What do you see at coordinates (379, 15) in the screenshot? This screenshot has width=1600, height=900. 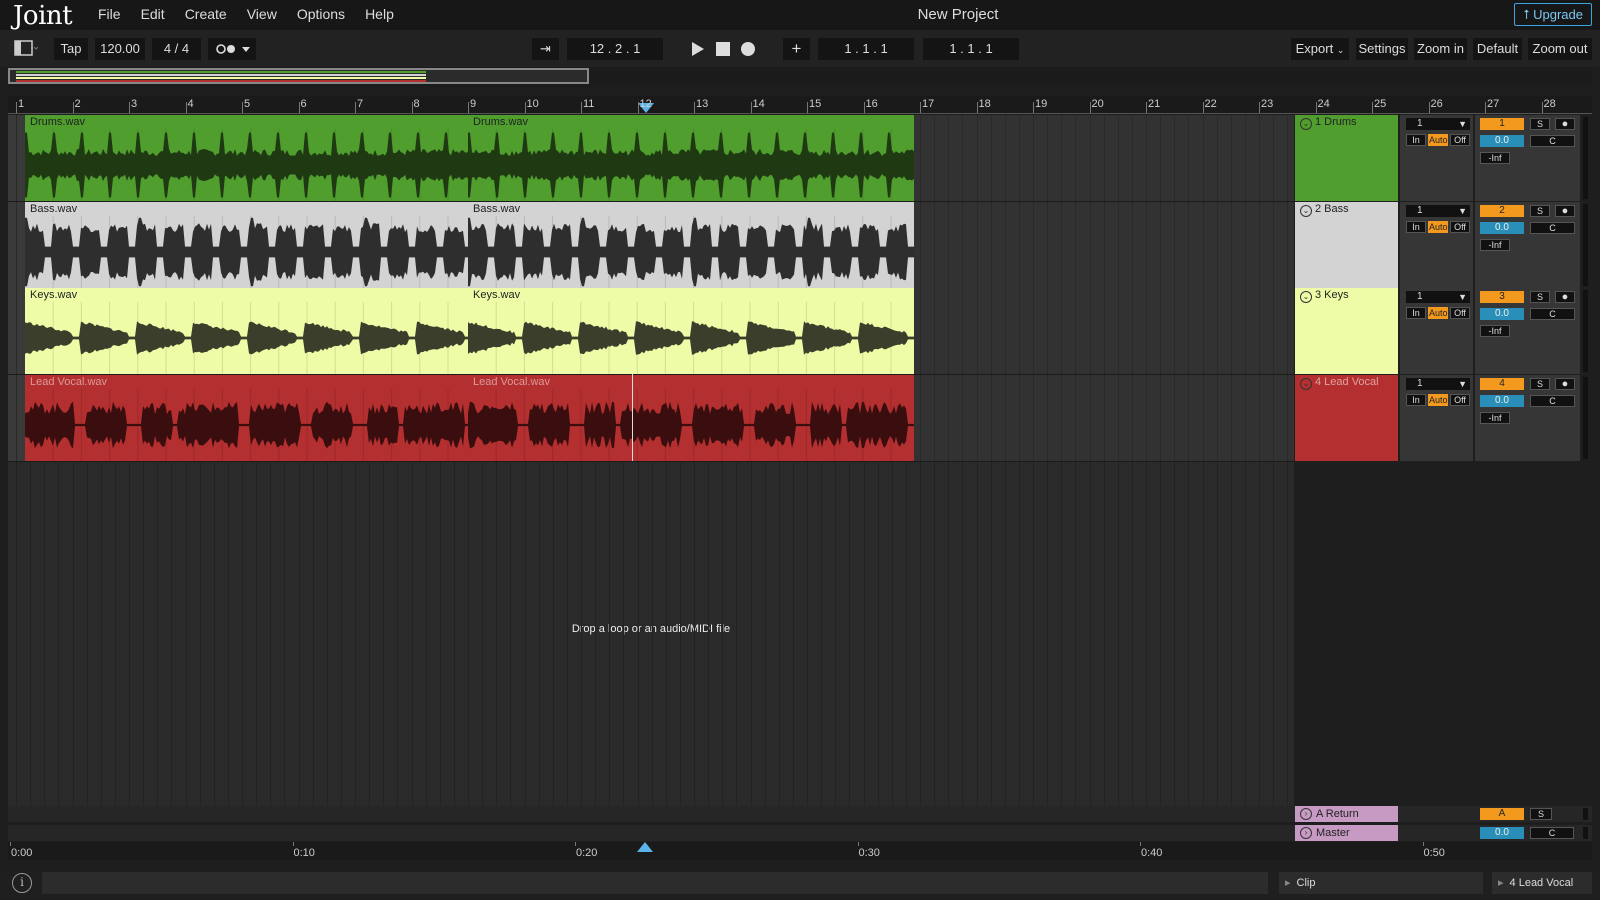 I see `menu-help: Help` at bounding box center [379, 15].